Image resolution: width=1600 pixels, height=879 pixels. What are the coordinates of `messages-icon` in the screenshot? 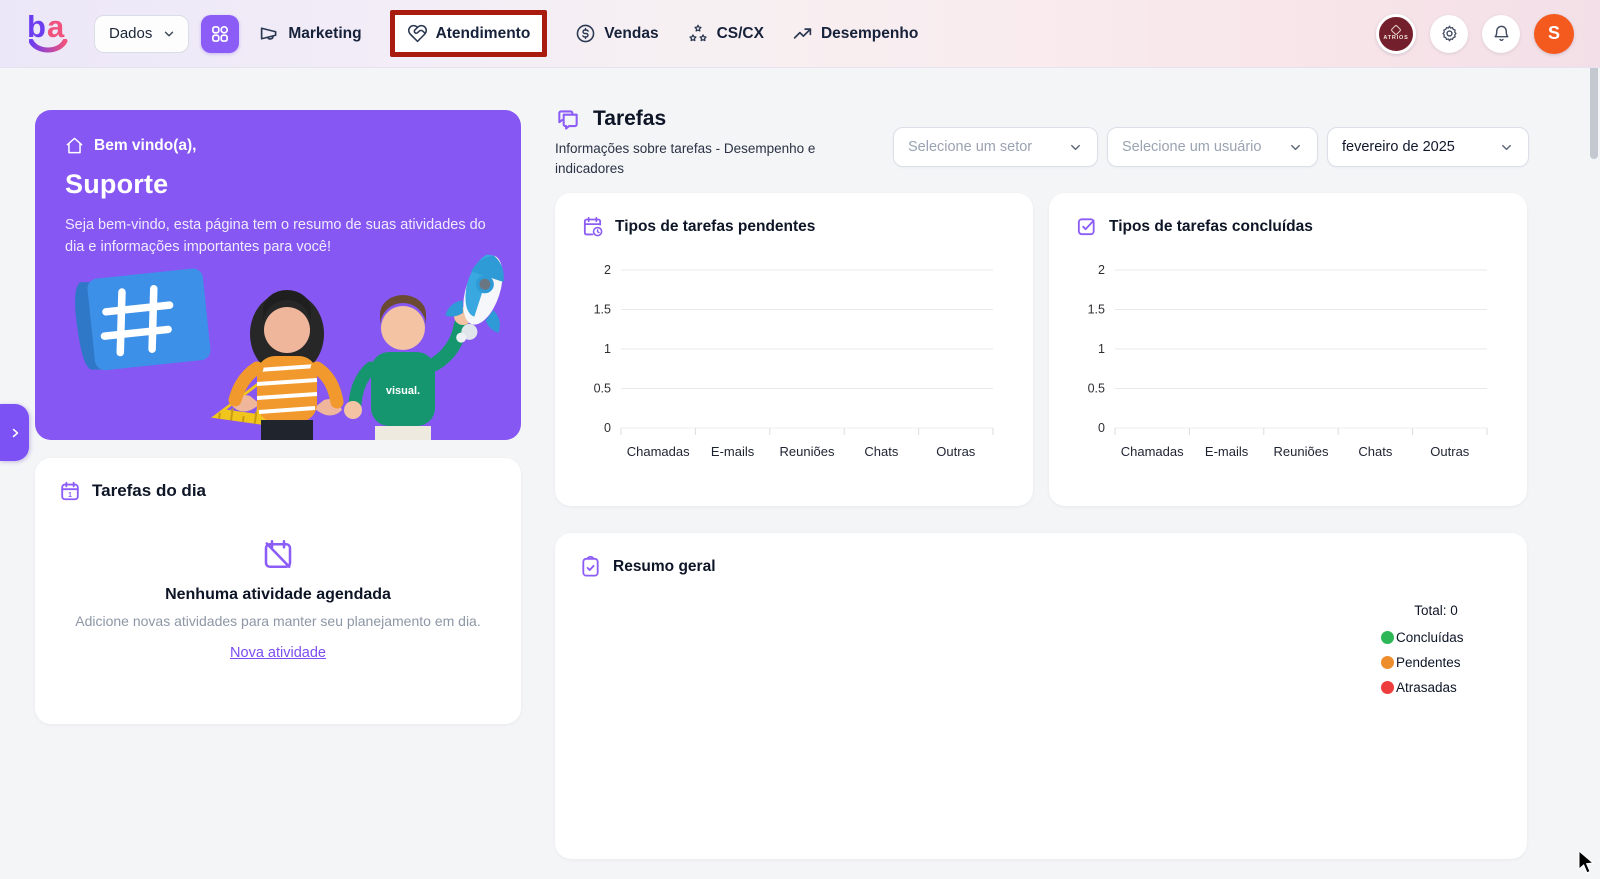 It's located at (568, 120).